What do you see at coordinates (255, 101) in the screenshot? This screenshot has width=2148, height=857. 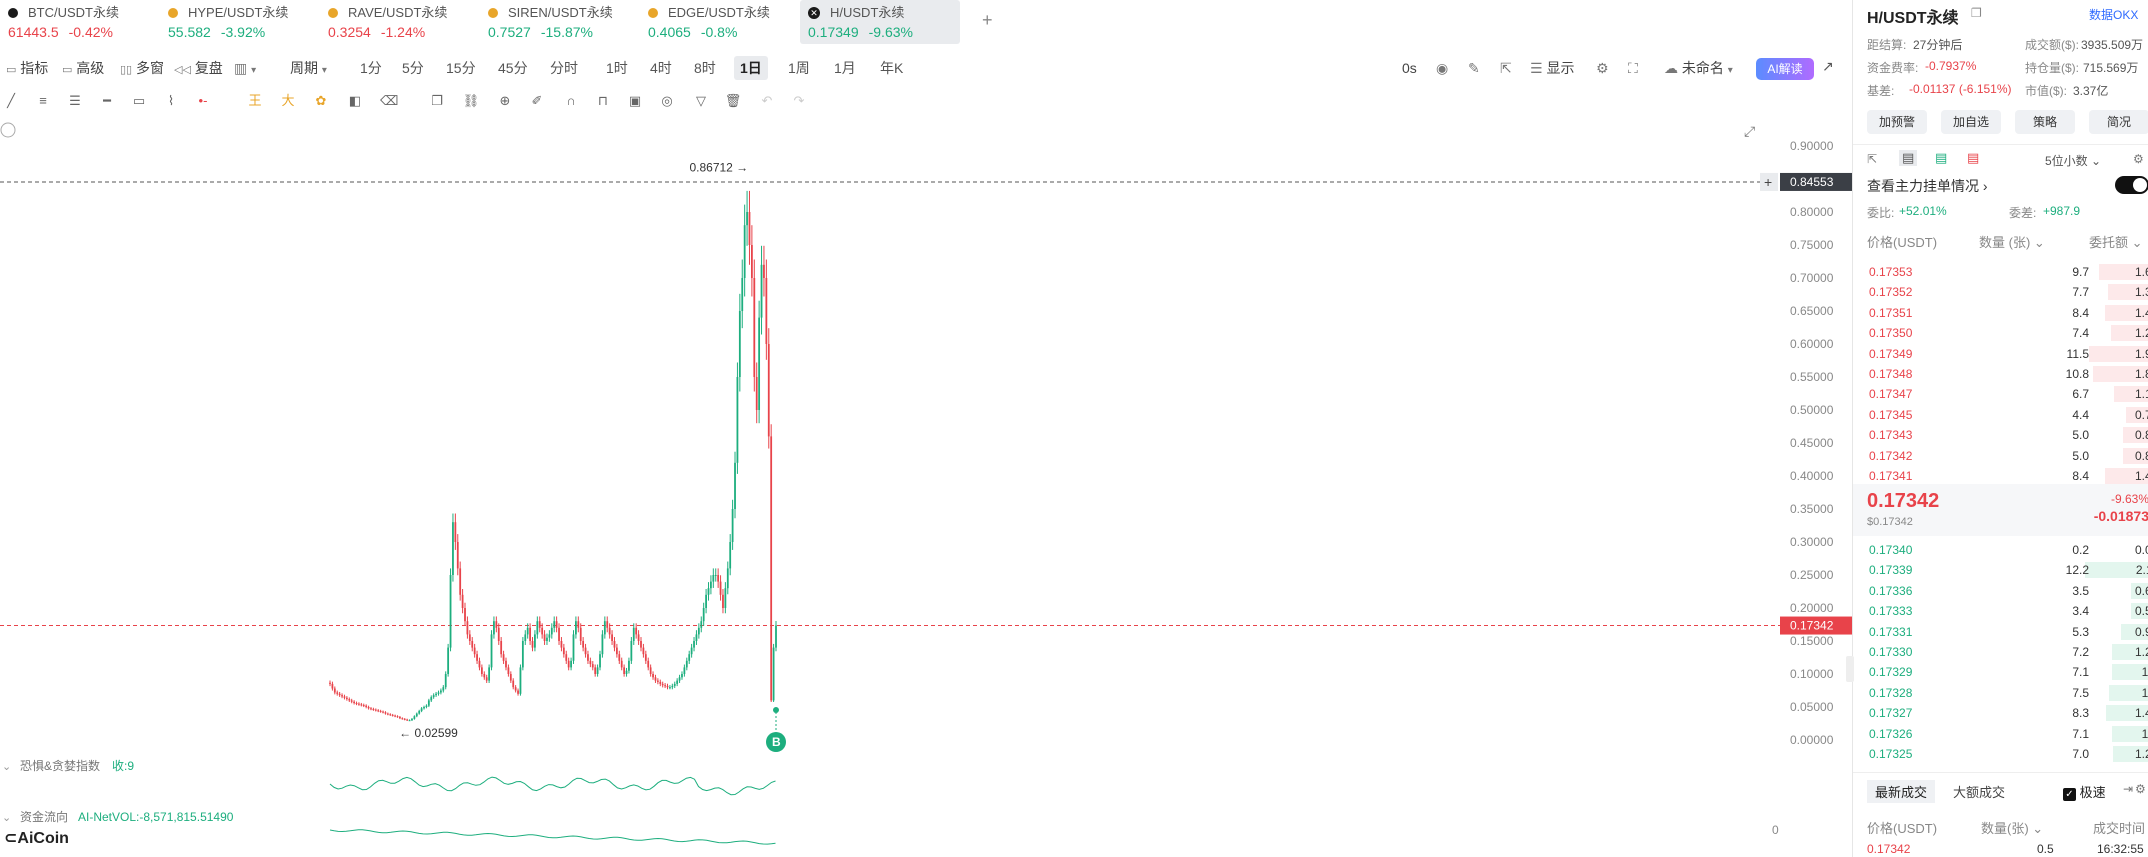 I see `wang-marker-icon: 王` at bounding box center [255, 101].